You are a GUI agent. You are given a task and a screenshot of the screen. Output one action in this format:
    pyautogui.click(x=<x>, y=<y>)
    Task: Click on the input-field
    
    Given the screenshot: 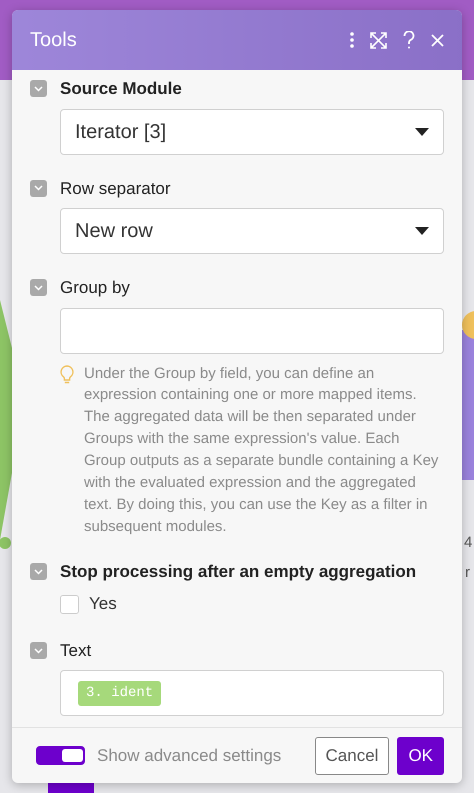 What is the action you would take?
    pyautogui.click(x=252, y=331)
    